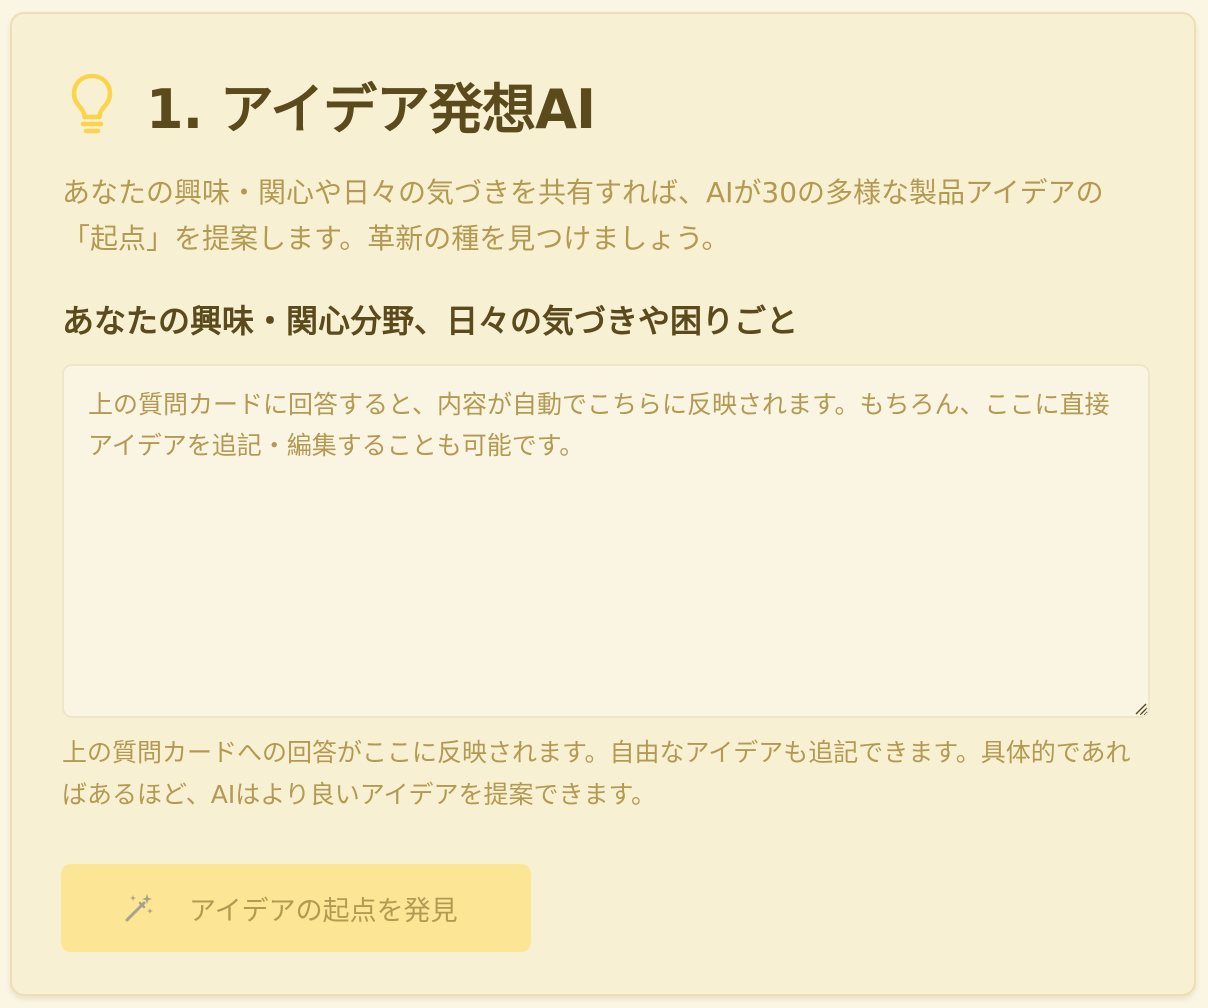  Describe the element at coordinates (371, 109) in the screenshot. I see `section-title: 1. アイデア発想AI` at that location.